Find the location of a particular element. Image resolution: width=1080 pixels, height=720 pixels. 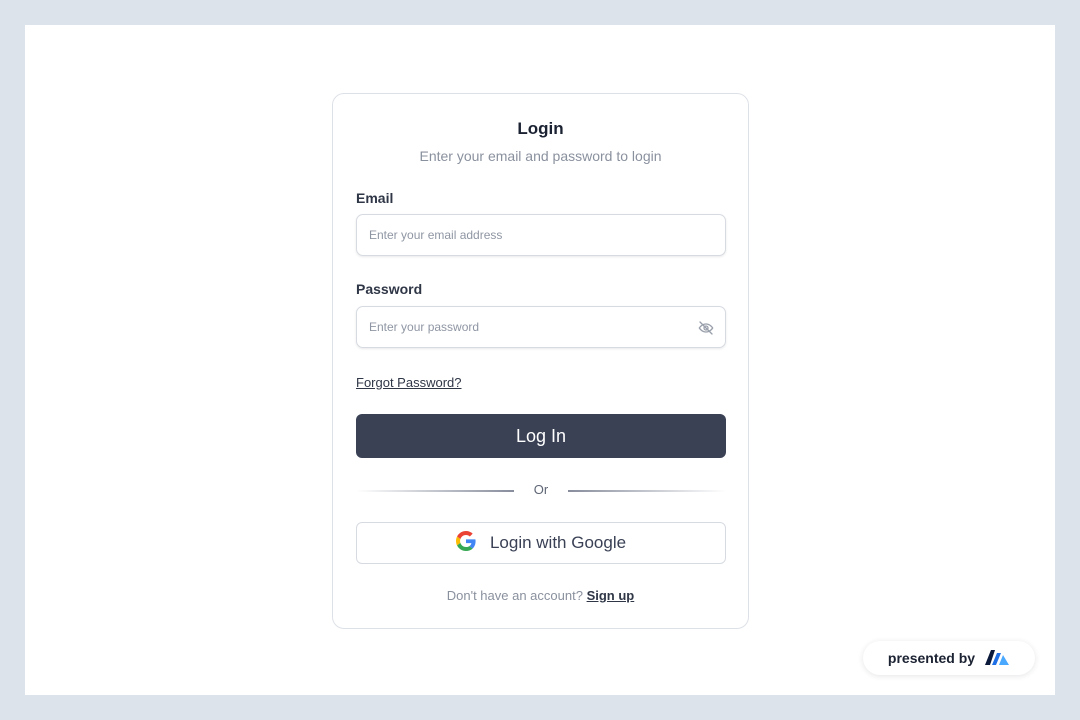

presented-by-badge: presented by is located at coordinates (949, 658).